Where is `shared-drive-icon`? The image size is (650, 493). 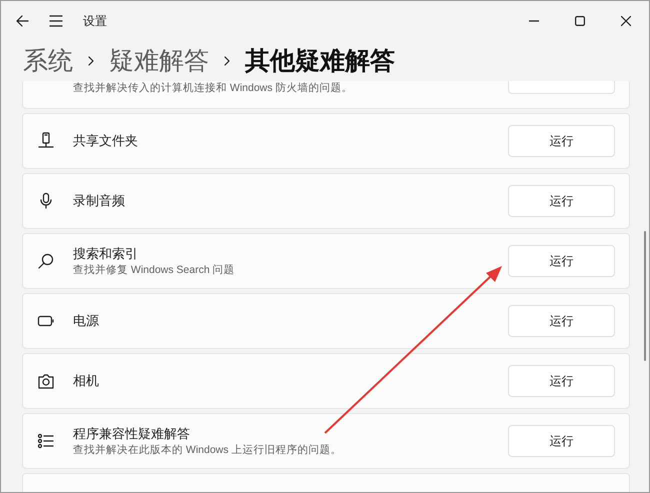 shared-drive-icon is located at coordinates (46, 141).